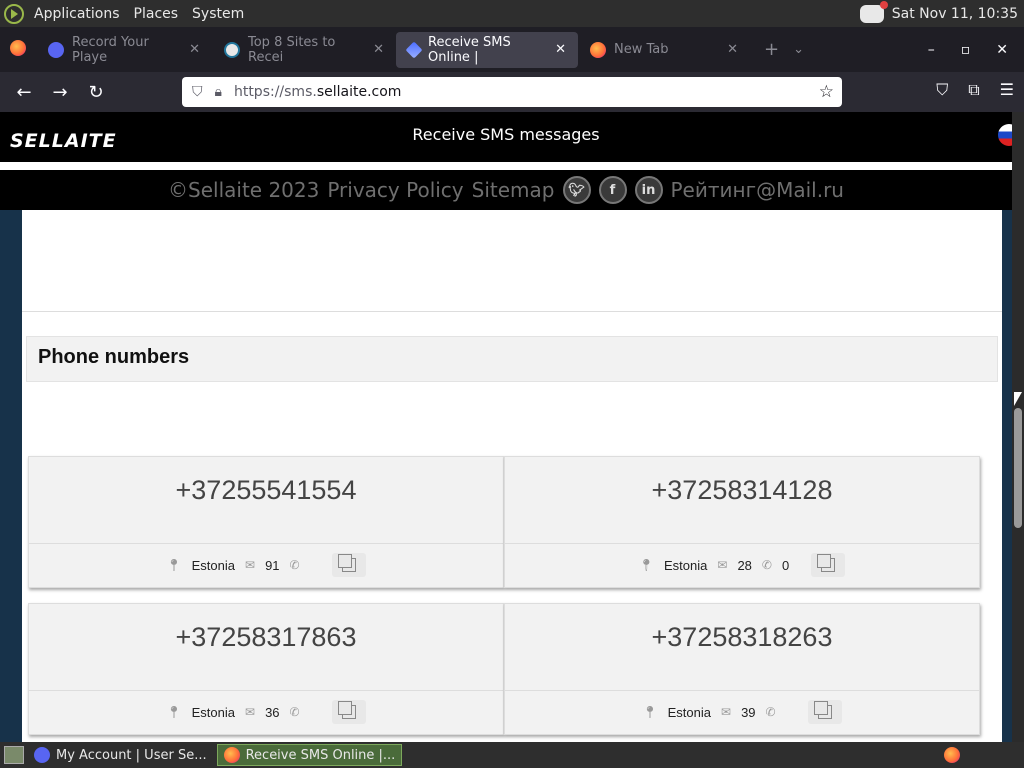 This screenshot has height=768, width=1024. I want to click on phone-number: +37258317863, so click(266, 637).